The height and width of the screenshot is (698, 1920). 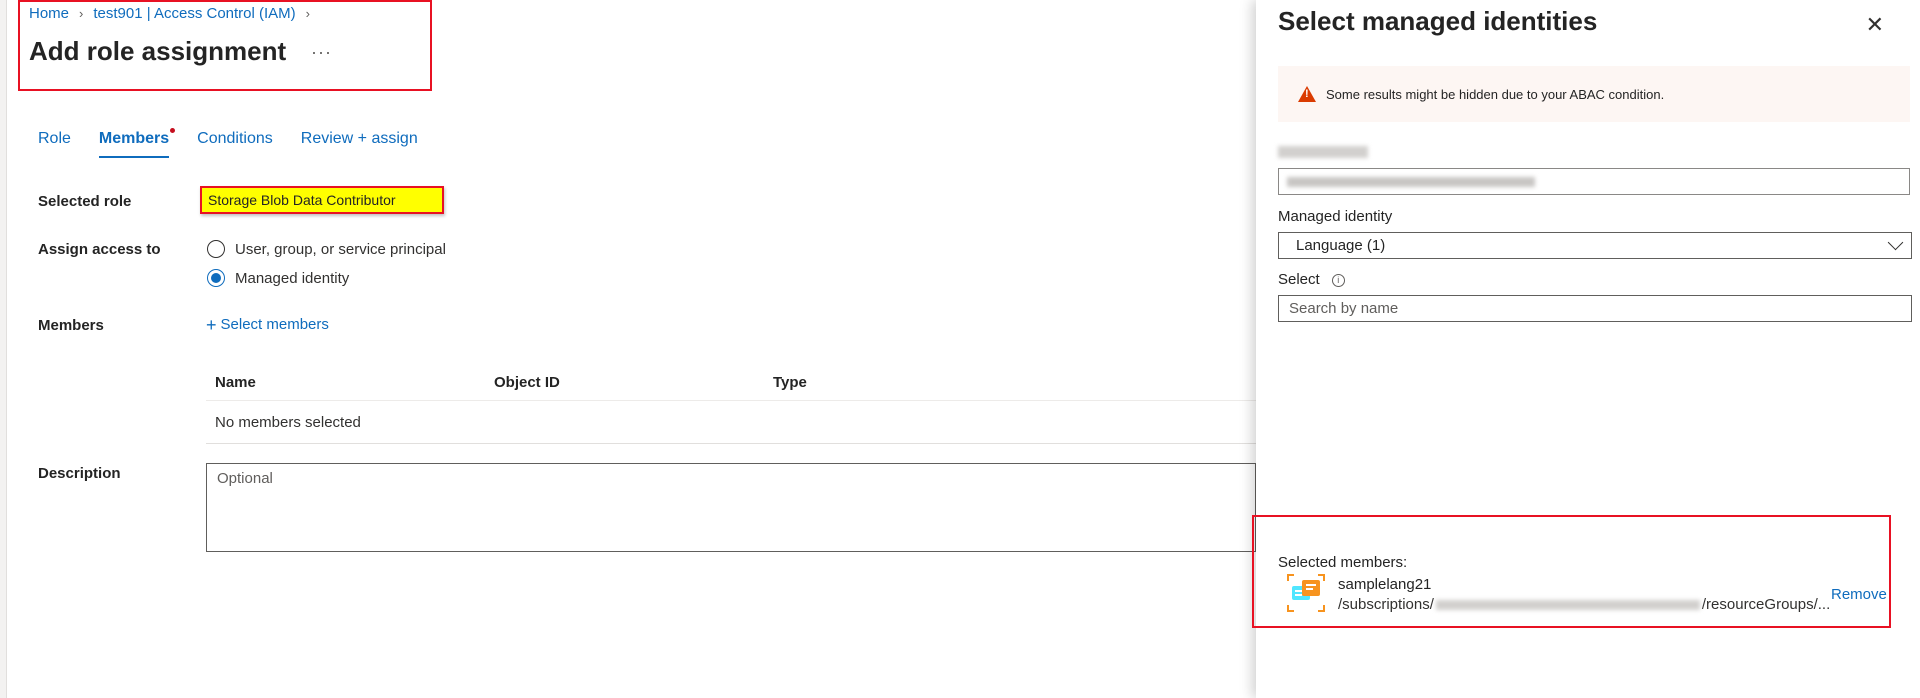 What do you see at coordinates (3, 349) in the screenshot?
I see `left-edge` at bounding box center [3, 349].